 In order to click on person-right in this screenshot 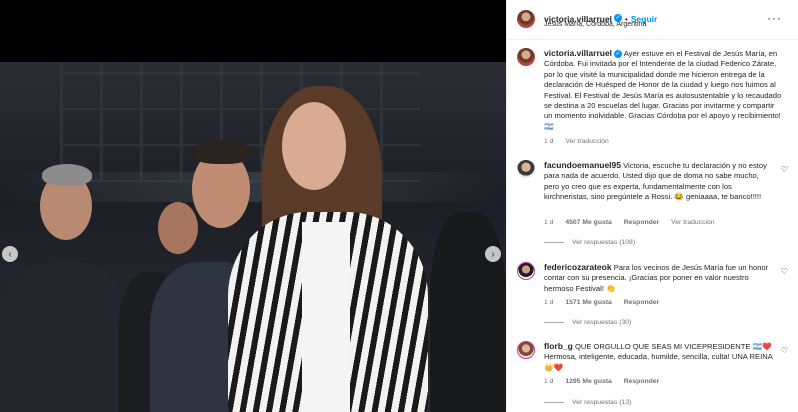, I will do `click(468, 312)`.